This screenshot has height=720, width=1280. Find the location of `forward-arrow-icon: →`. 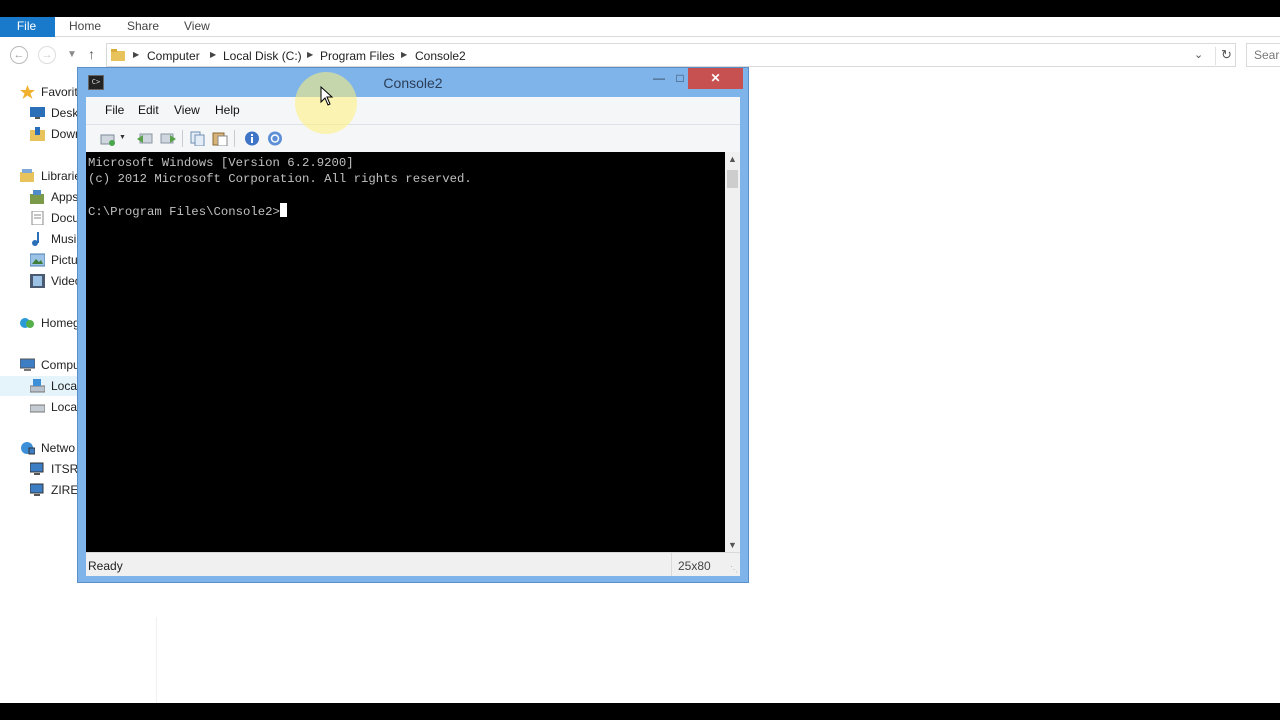

forward-arrow-icon: → is located at coordinates (47, 55).